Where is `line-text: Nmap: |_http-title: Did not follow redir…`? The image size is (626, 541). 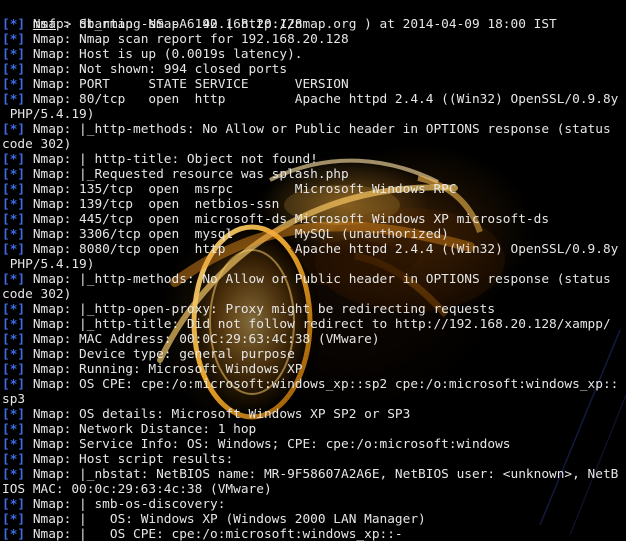
line-text: Nmap: |_http-title: Did not follow redir… is located at coordinates (318, 324).